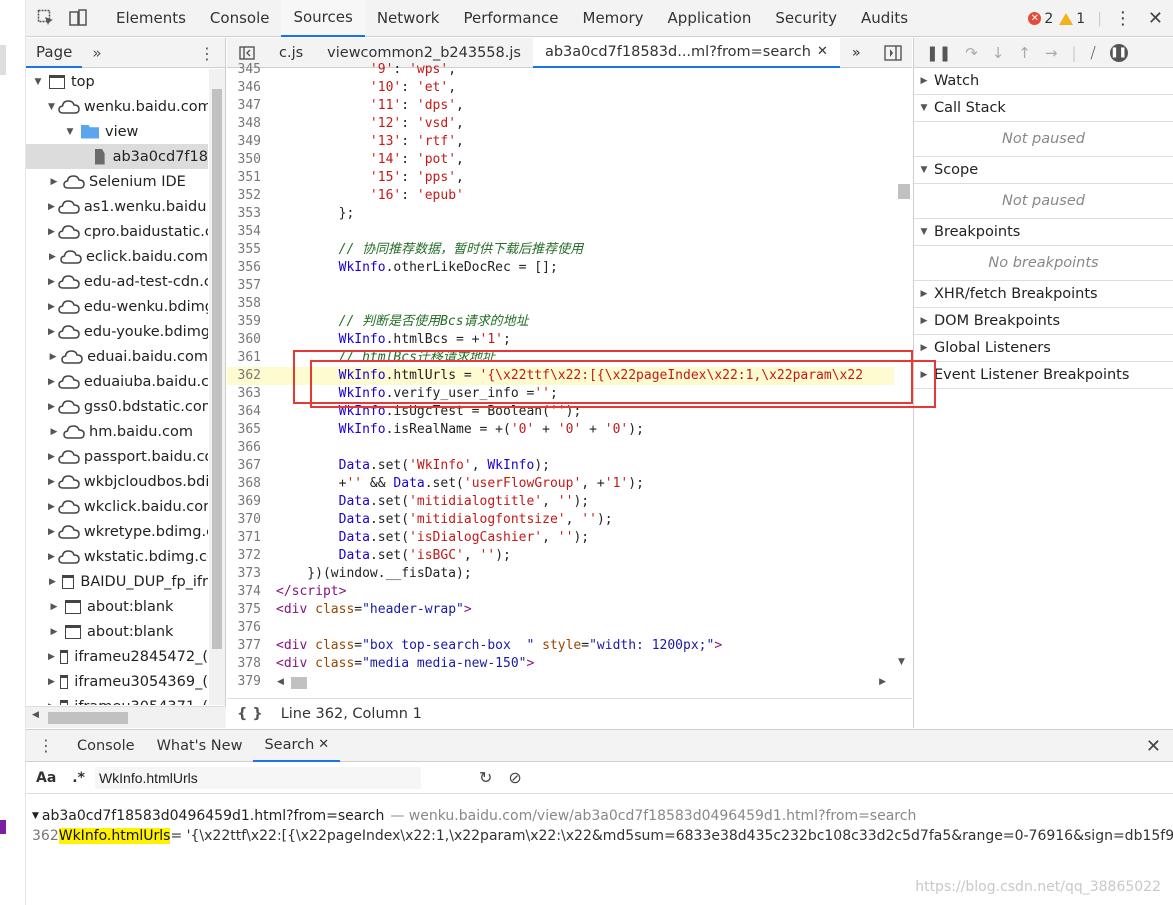  What do you see at coordinates (35, 816) in the screenshot?
I see `expand-arrow-icon: ▼` at bounding box center [35, 816].